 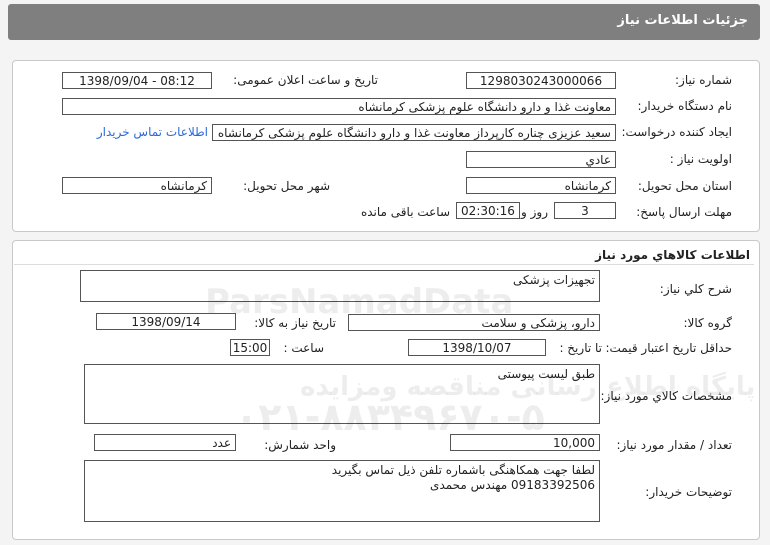 I want to click on goods-section-title: اطلاعات کالاهاي مورد نياز, so click(x=672, y=255).